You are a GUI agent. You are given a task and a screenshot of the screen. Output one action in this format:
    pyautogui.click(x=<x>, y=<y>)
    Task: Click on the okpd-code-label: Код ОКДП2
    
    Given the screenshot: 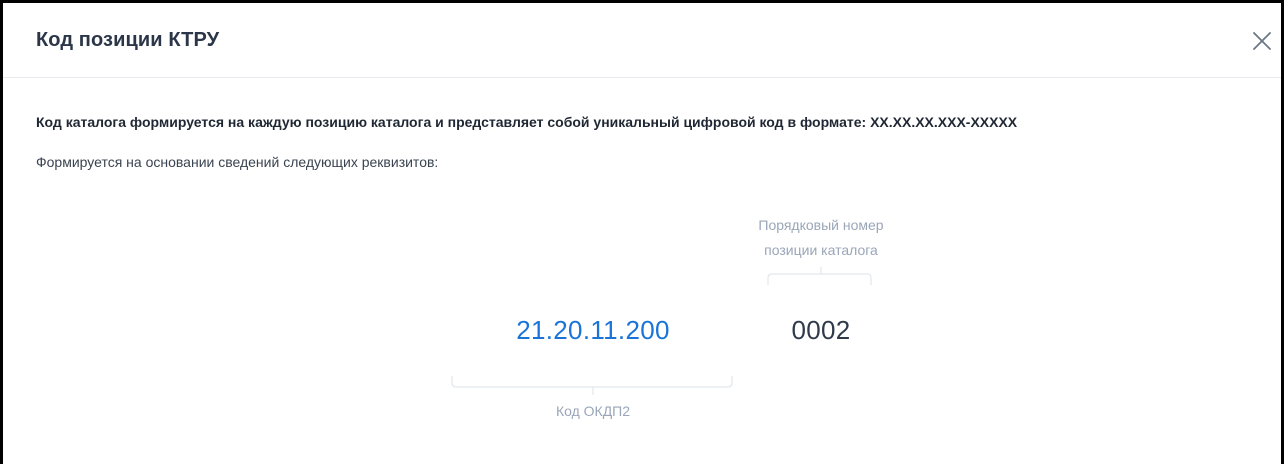 What is the action you would take?
    pyautogui.click(x=593, y=411)
    